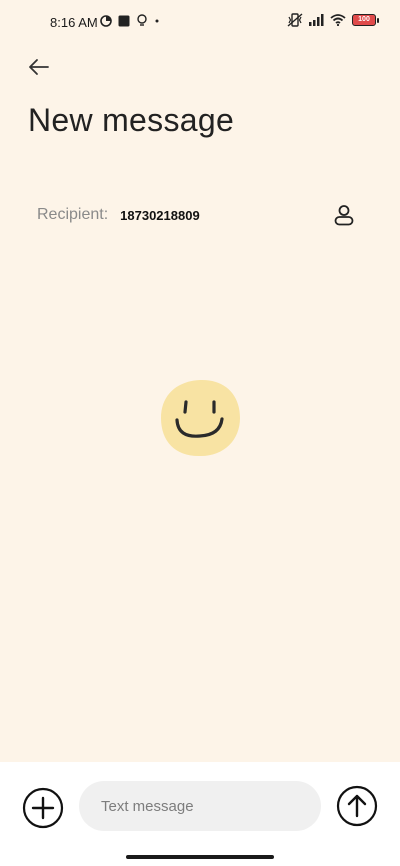 Image resolution: width=400 pixels, height=866 pixels. I want to click on arrow-left-icon, so click(39, 67).